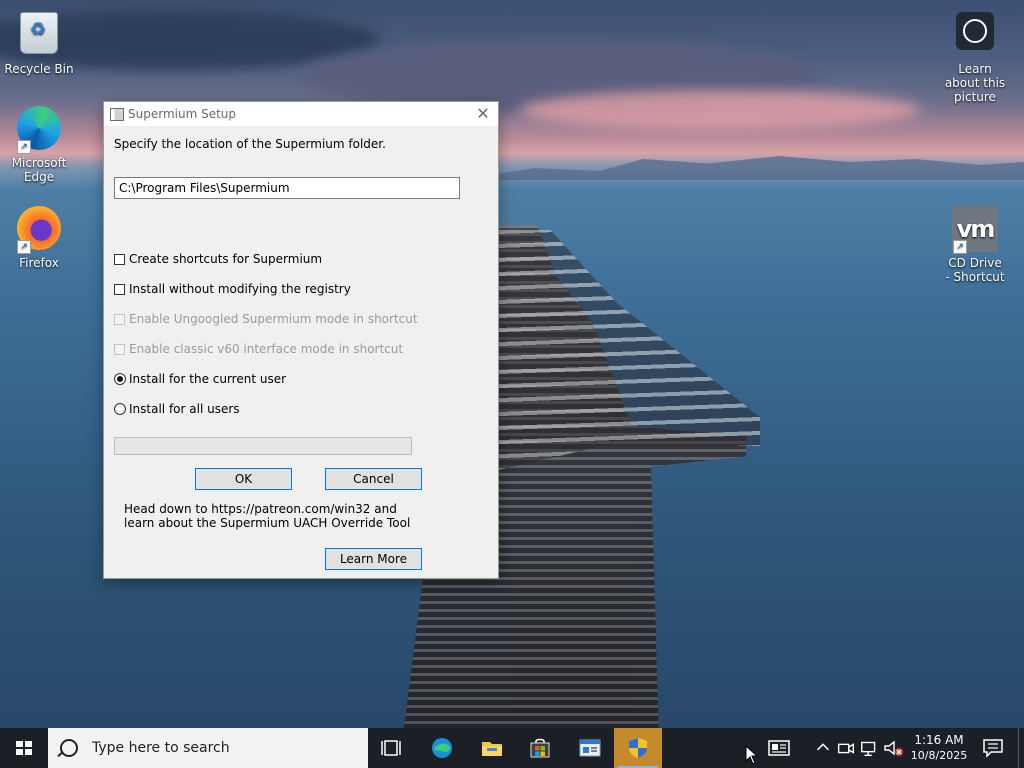  Describe the element at coordinates (120, 379) in the screenshot. I see `radio-selected` at that location.